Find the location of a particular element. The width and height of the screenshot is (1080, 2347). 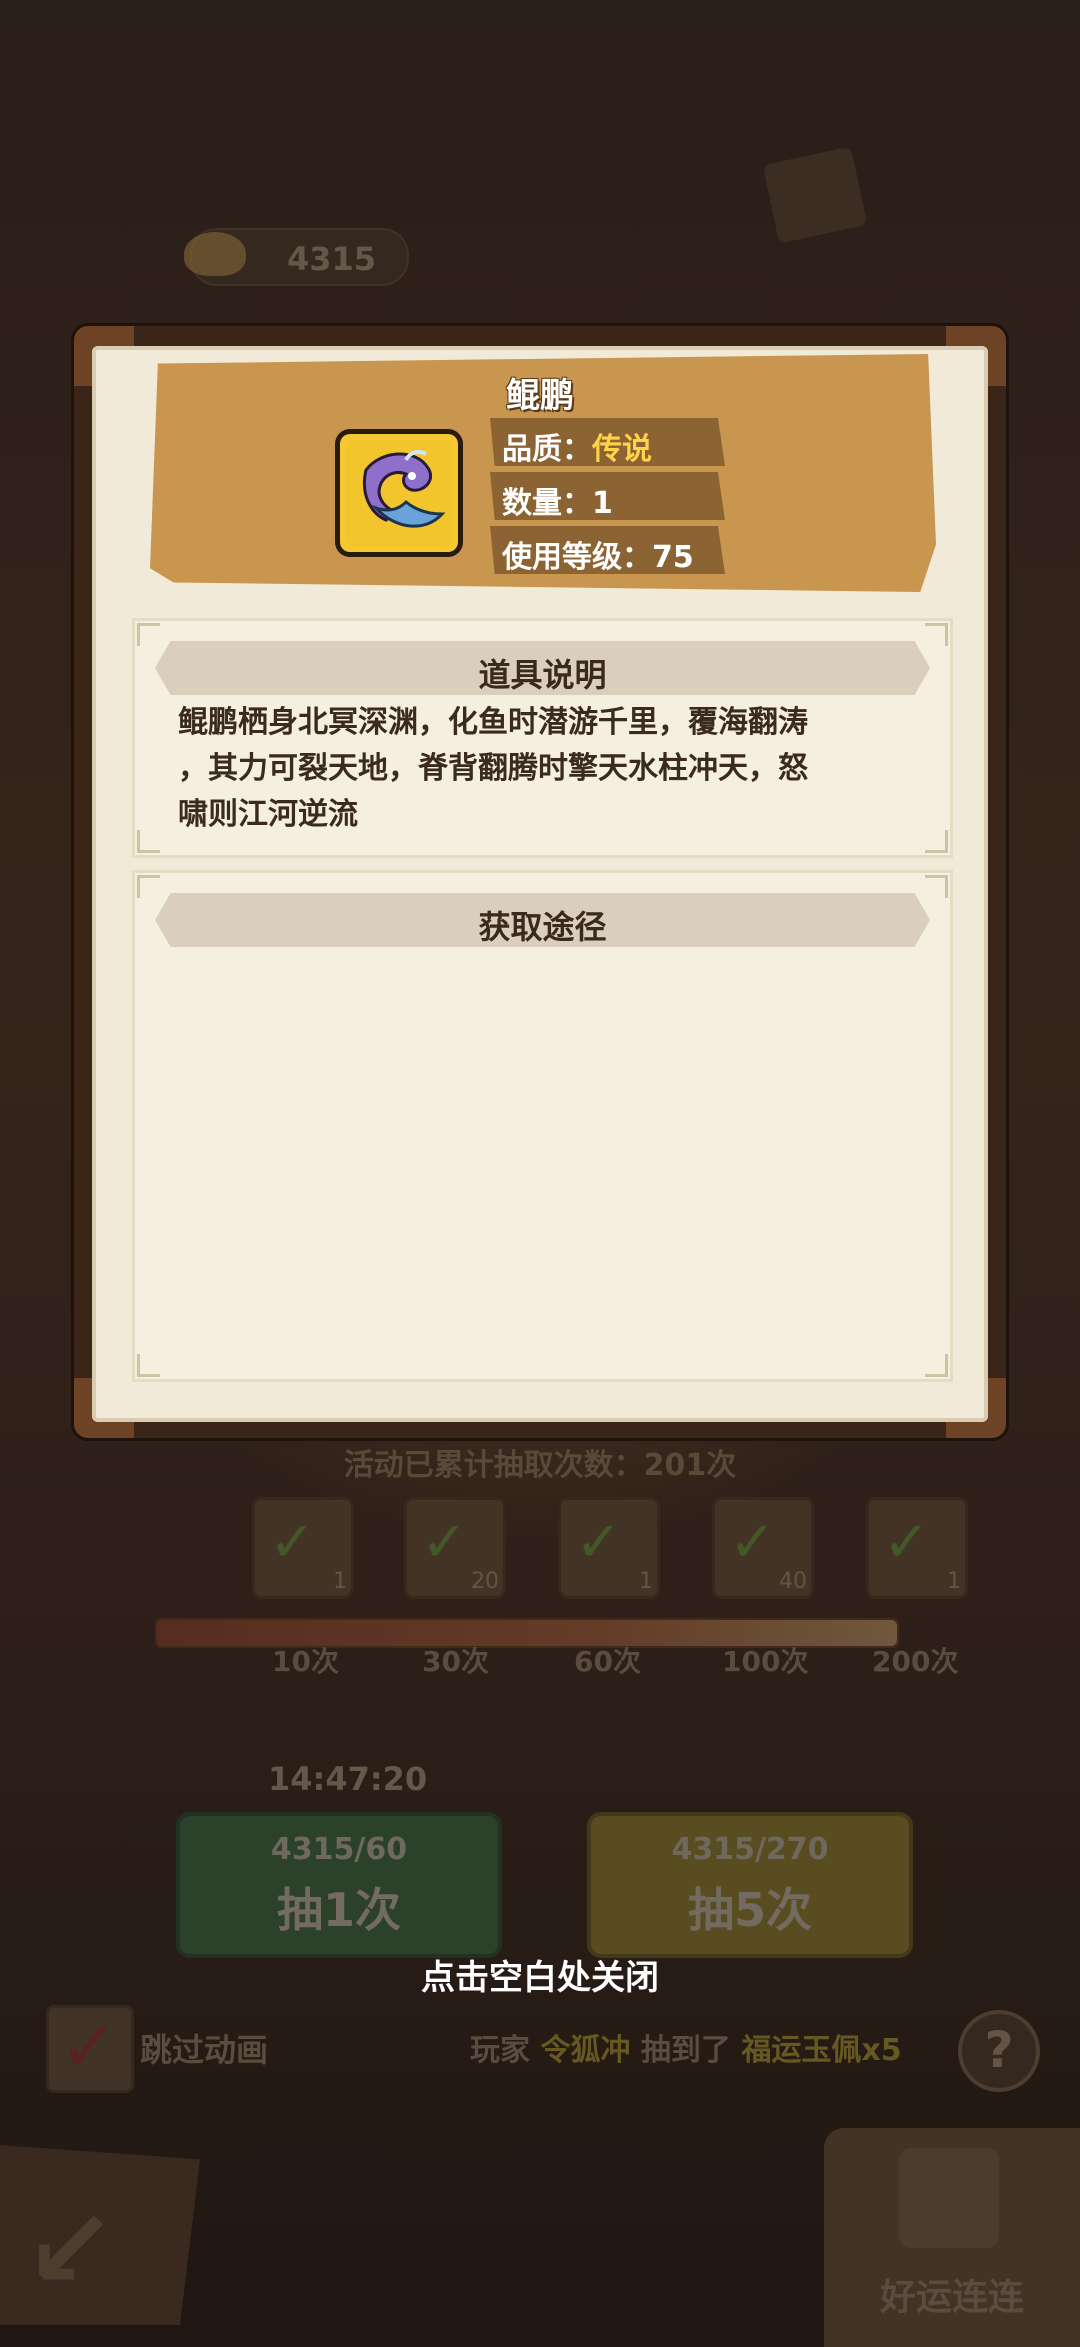

acquisition-header: 获取途径 is located at coordinates (542, 920).